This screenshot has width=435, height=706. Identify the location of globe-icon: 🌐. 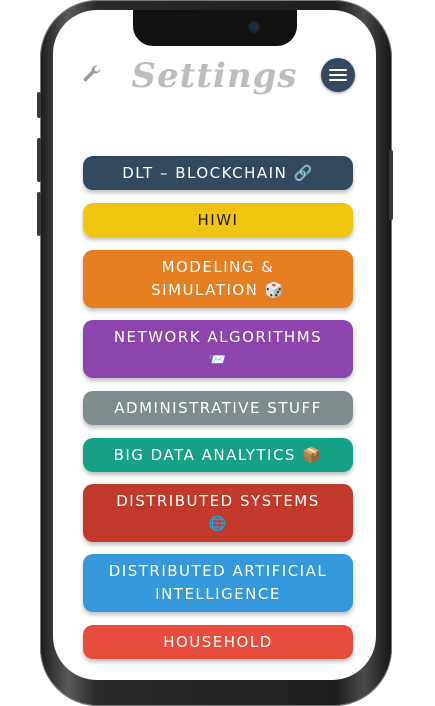
(218, 524).